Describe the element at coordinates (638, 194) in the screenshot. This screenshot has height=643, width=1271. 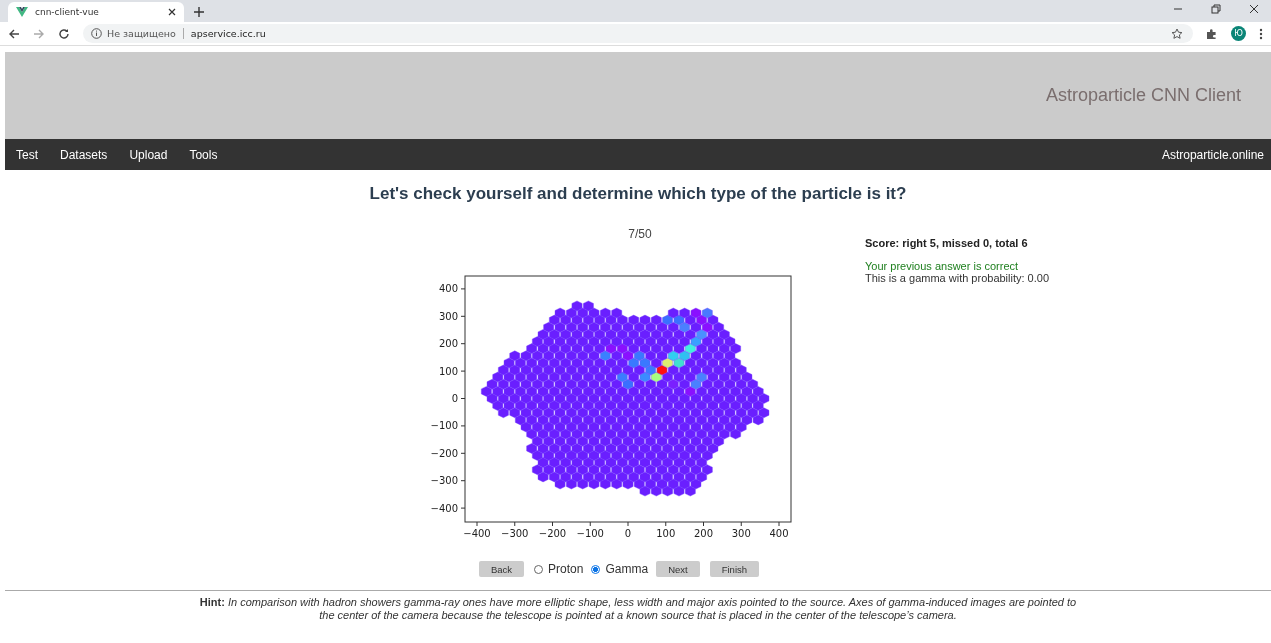
I see `page-heading: Let's check yourself and determine which type of the particle is it?` at that location.